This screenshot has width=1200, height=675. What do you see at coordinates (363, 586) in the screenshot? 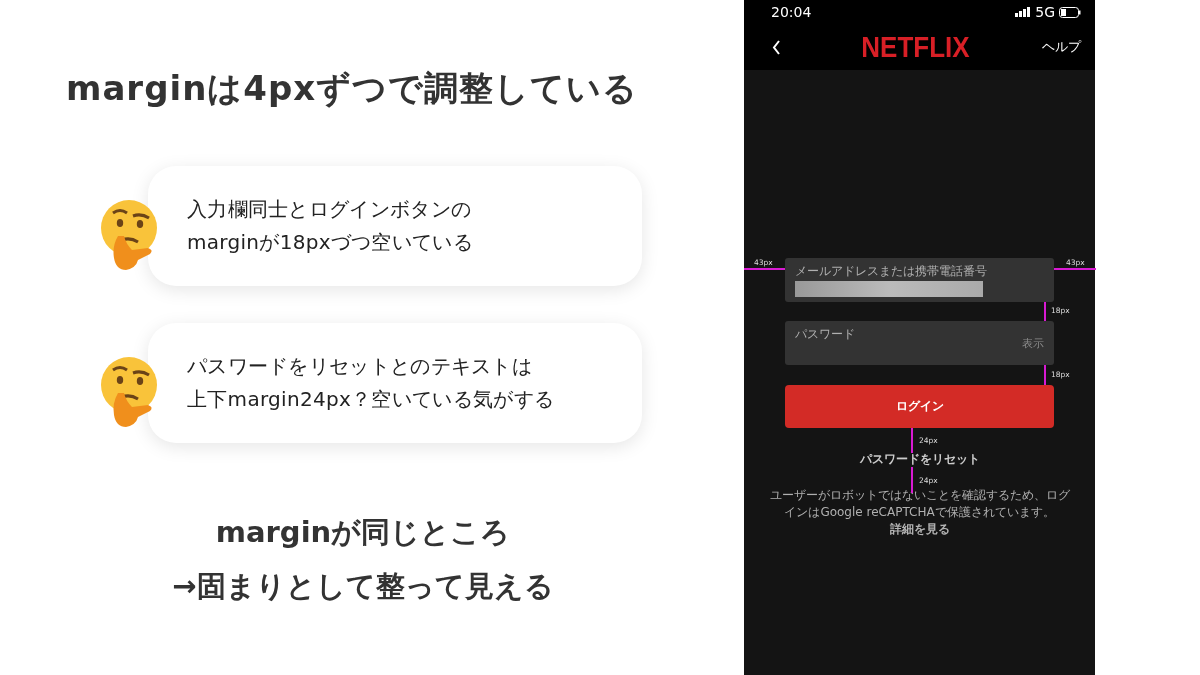
I see `conclusion-text: →固まりとして整って見える` at bounding box center [363, 586].